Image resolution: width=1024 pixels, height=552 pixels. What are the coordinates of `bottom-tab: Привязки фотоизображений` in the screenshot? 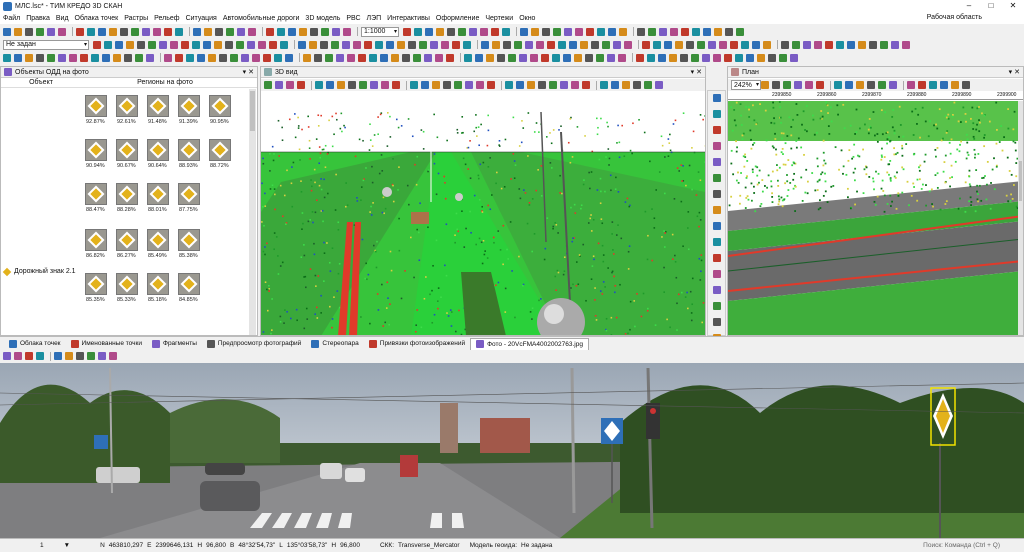 It's located at (417, 344).